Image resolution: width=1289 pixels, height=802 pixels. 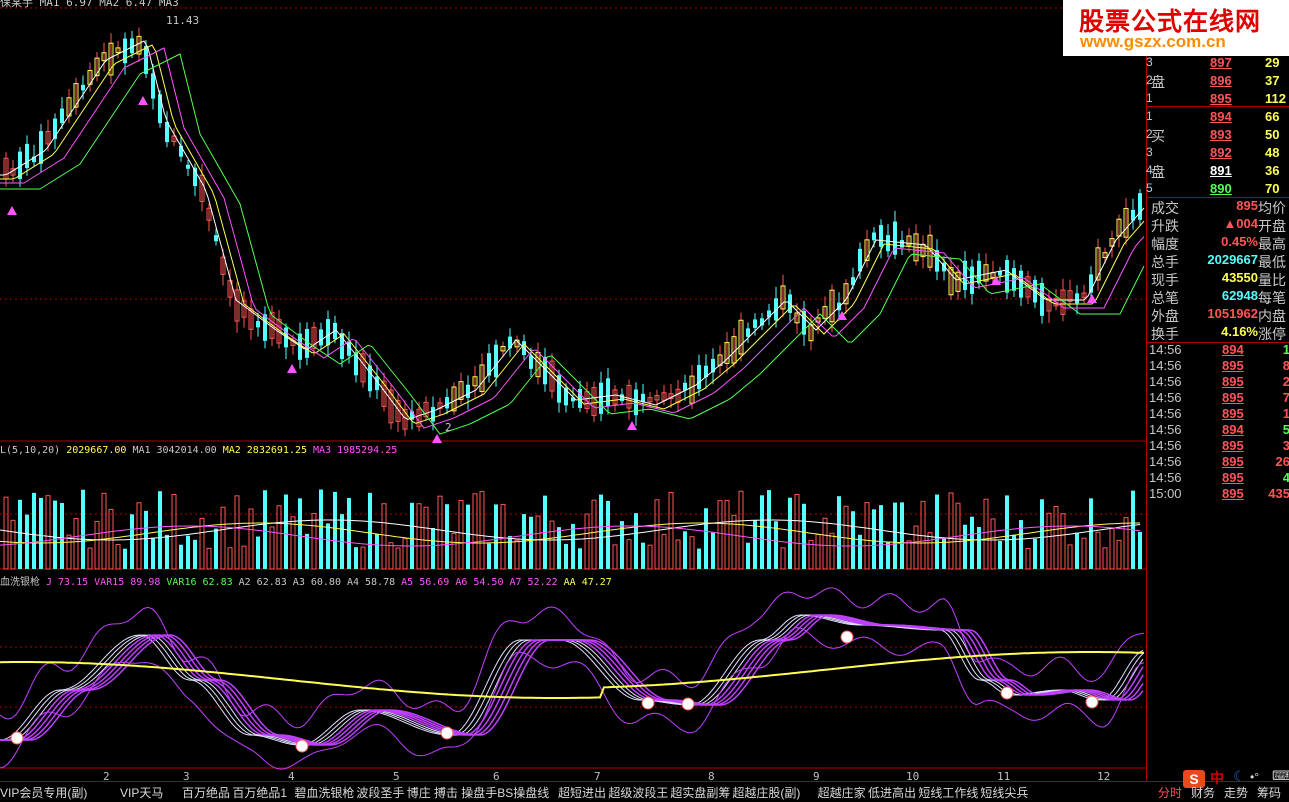 What do you see at coordinates (1232, 259) in the screenshot?
I see `stat-value: 2029667` at bounding box center [1232, 259].